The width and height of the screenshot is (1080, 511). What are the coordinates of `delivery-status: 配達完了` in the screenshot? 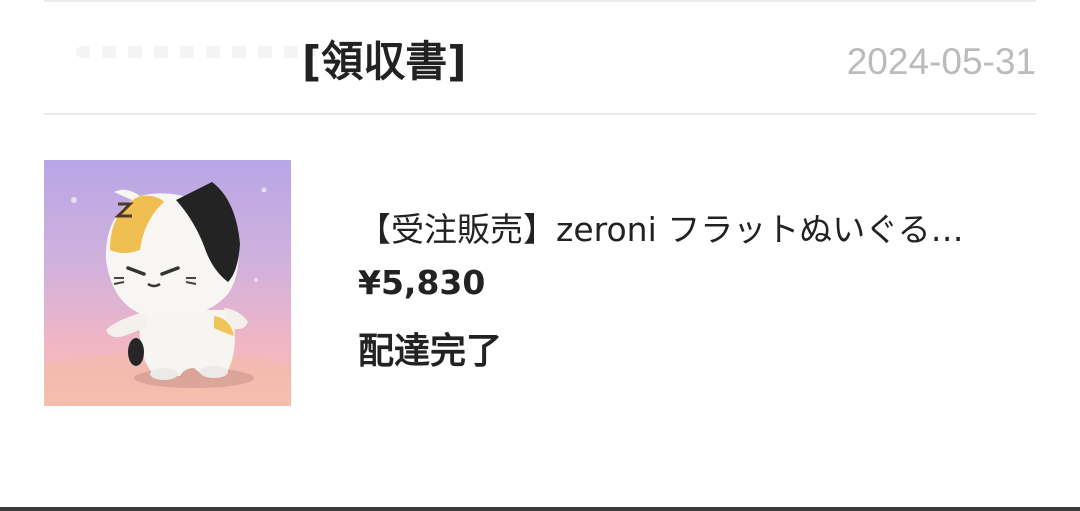 It's located at (430, 351).